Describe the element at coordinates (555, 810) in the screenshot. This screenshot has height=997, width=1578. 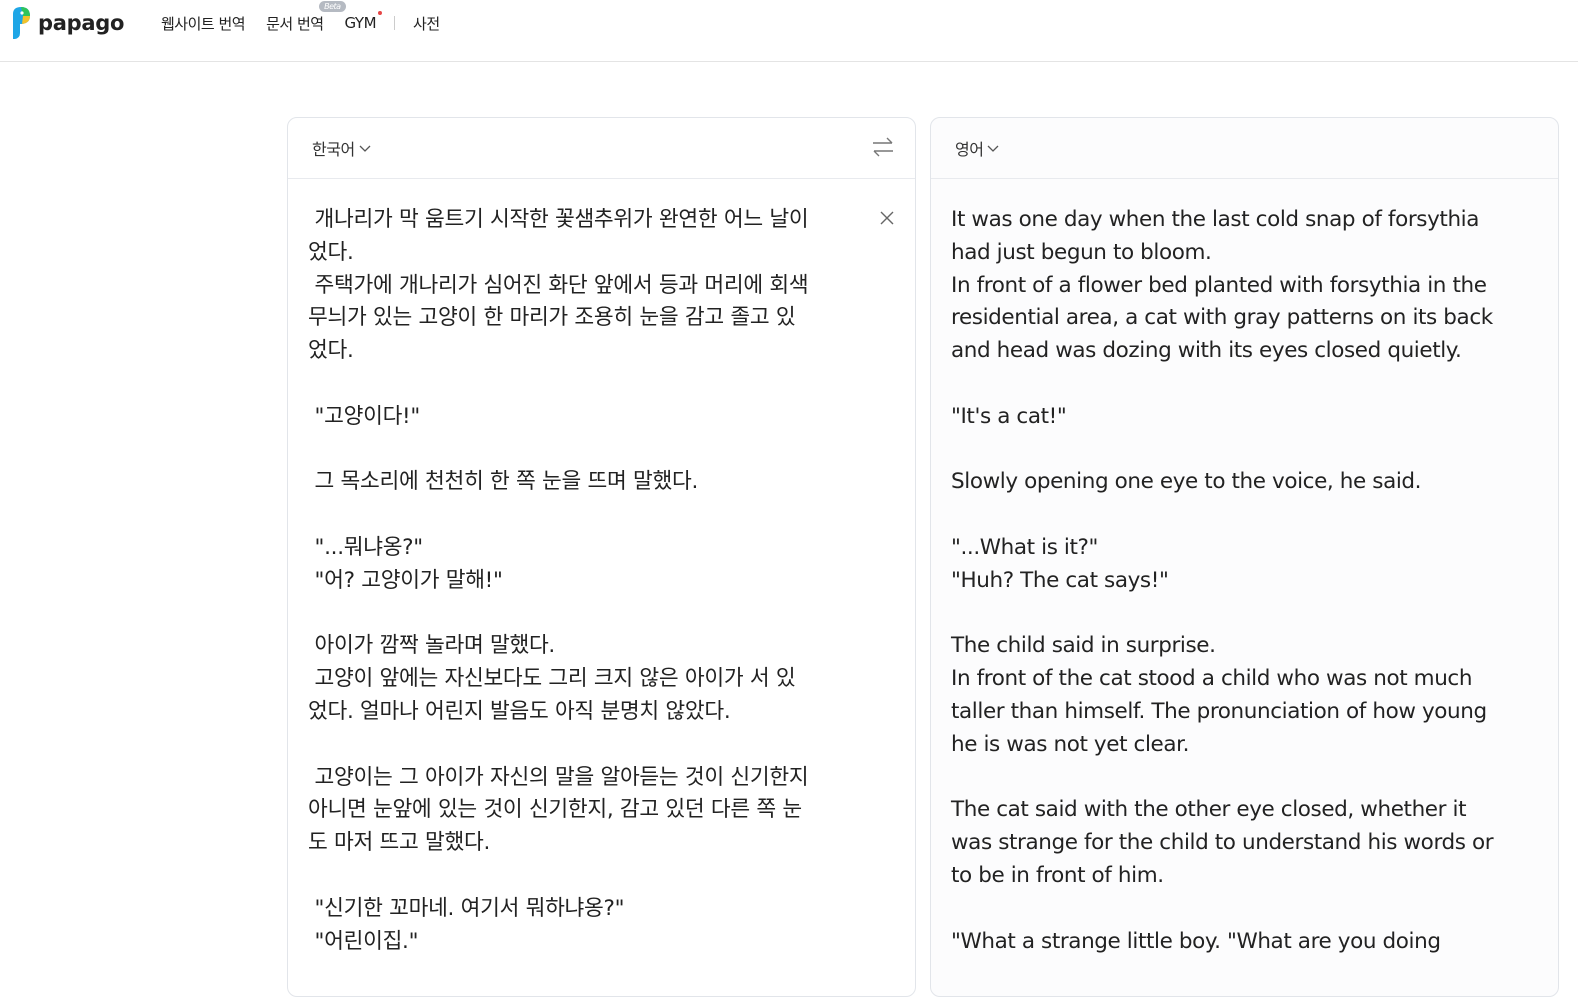
I see `source-text-line: 아니면 눈앞에 있는 것이 신기한지, 감고 있던 다른 쪽 눈` at that location.